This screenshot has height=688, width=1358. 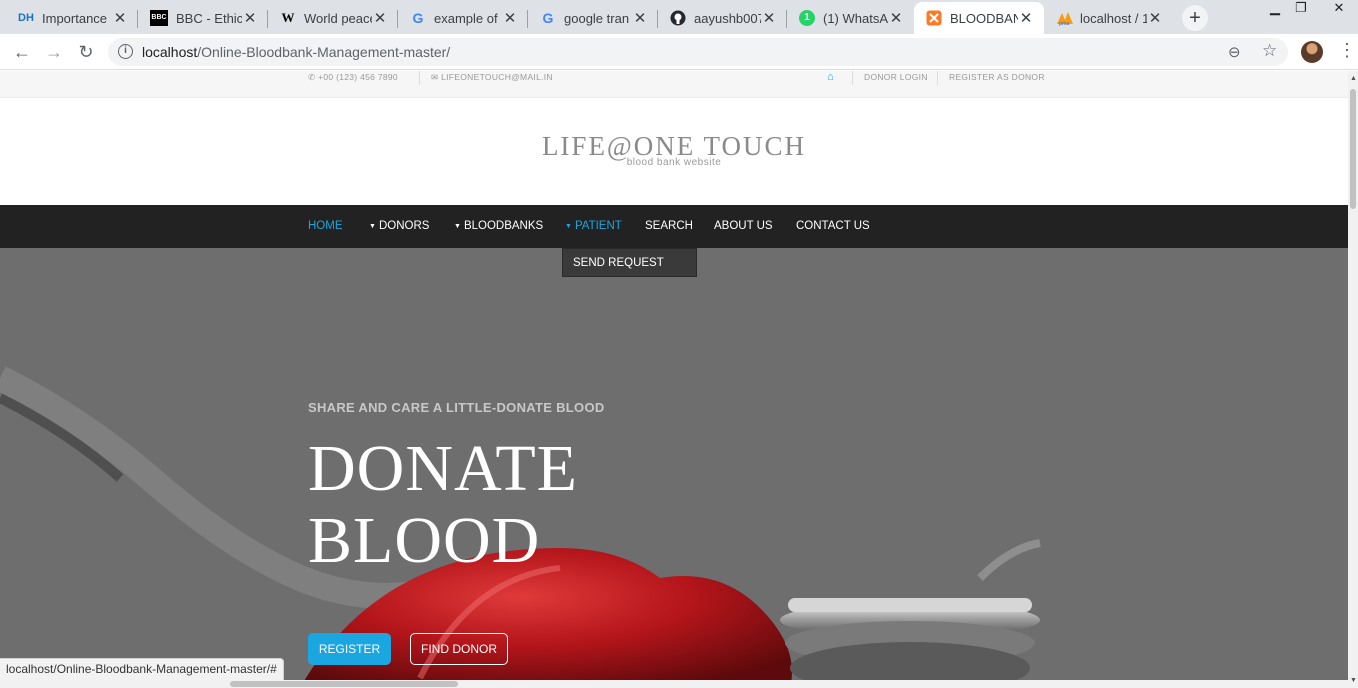 I want to click on email-info: ✉ LIFEONETOUCH@MAIL.IN, so click(x=492, y=77).